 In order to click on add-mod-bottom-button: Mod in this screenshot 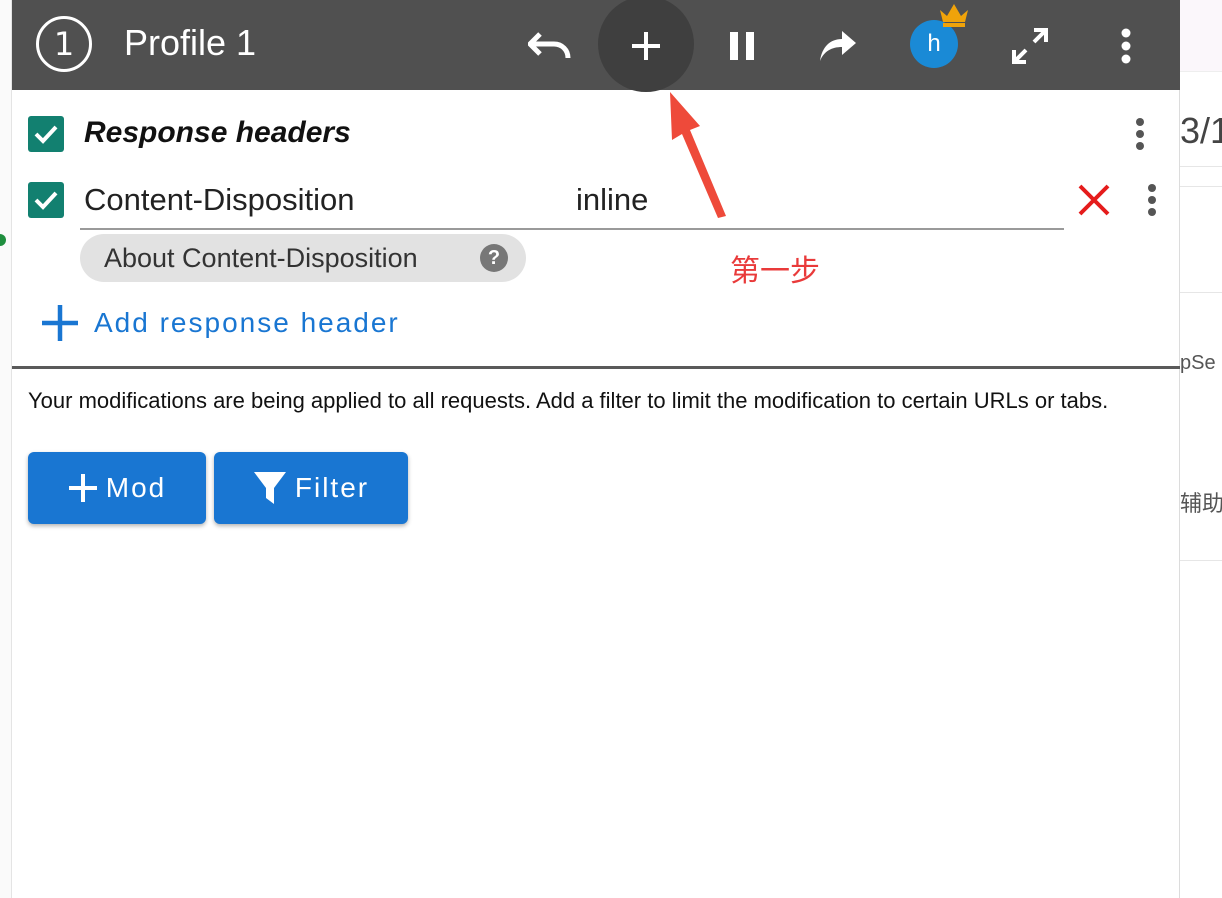, I will do `click(117, 488)`.